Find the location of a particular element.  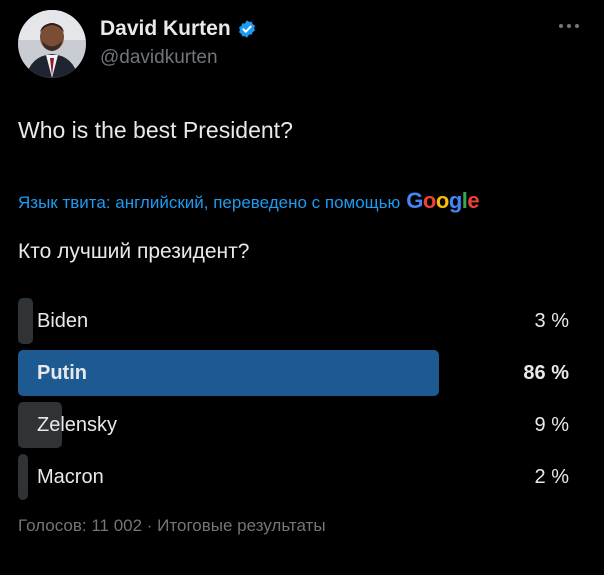

author-name-row: David Kurten is located at coordinates (178, 29).